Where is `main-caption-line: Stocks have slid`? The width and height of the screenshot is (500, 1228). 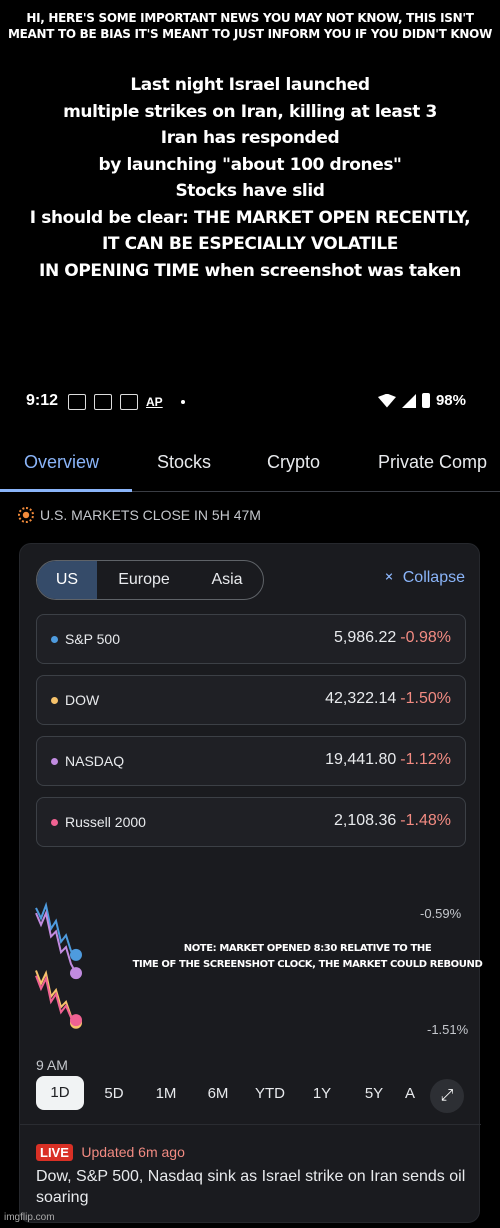
main-caption-line: Stocks have slid is located at coordinates (250, 191).